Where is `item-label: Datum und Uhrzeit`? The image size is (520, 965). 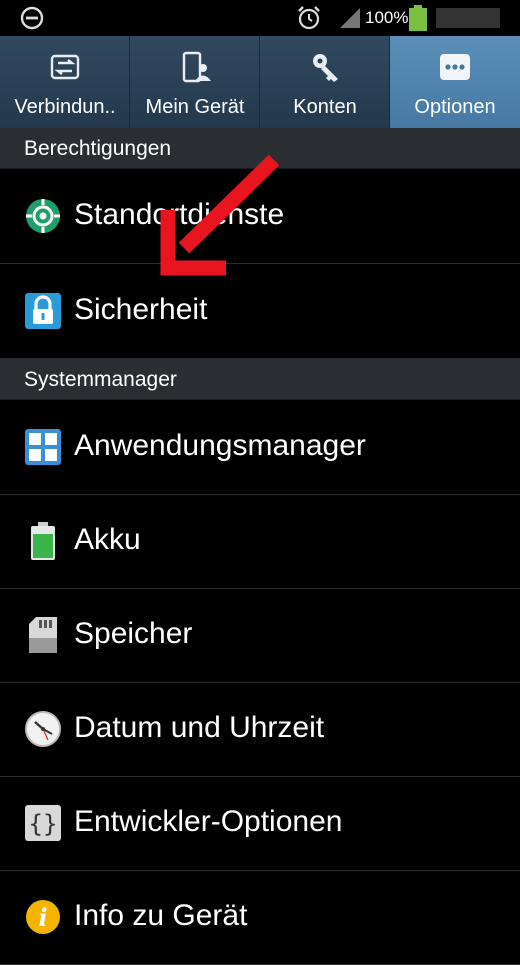
item-label: Datum und Uhrzeit is located at coordinates (199, 727).